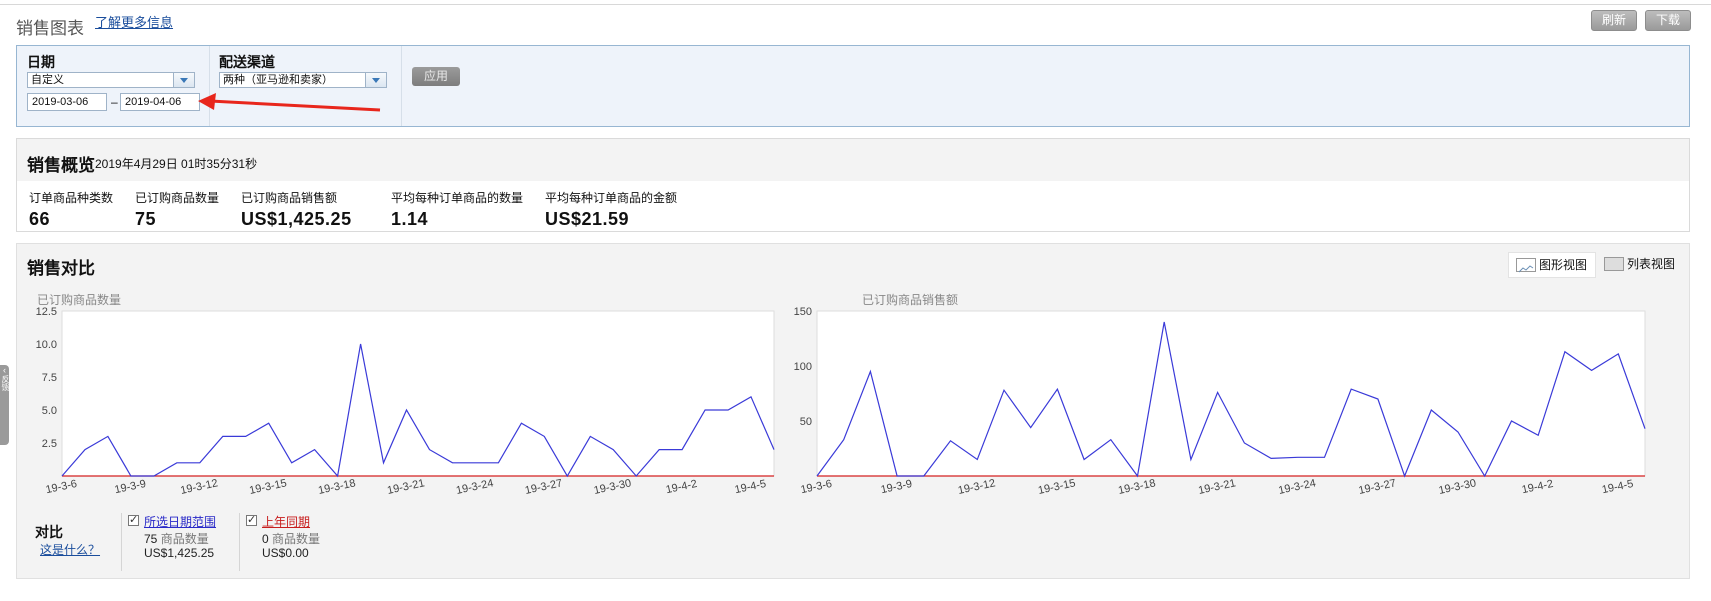 The image size is (1711, 601). What do you see at coordinates (5, 405) in the screenshot?
I see `feedback-side-tab: ‹ 反馈` at bounding box center [5, 405].